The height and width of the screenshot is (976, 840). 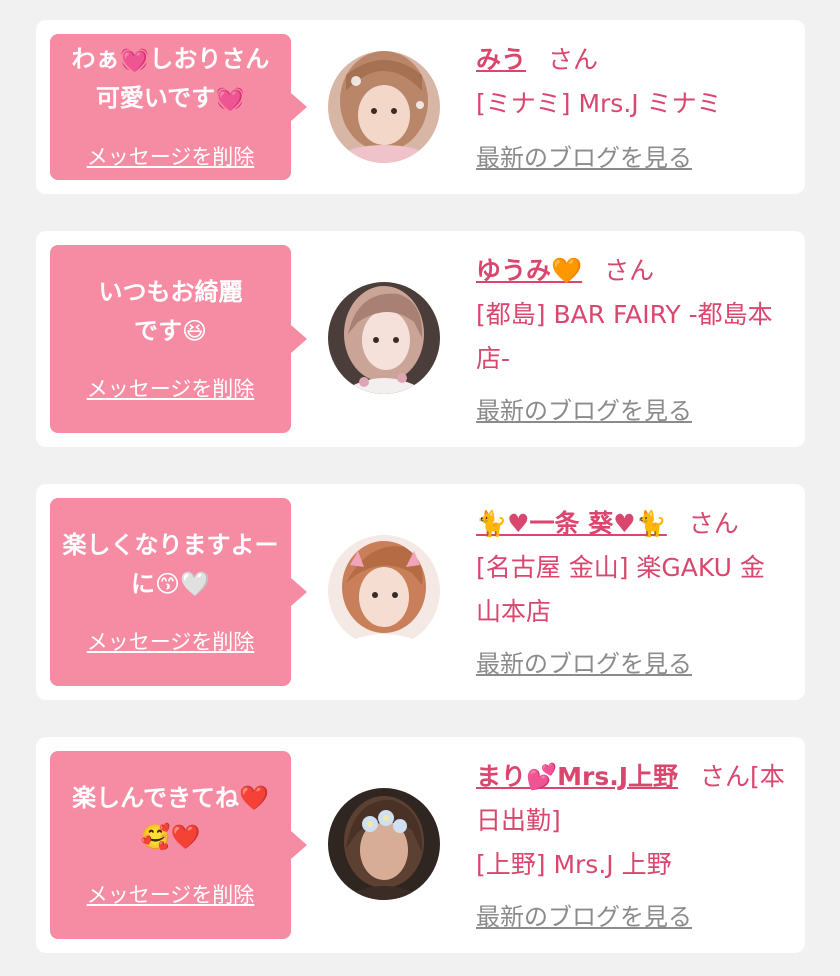 What do you see at coordinates (170, 78) in the screenshot?
I see `message-text: わぁ💓しおりさん可愛いです💓` at bounding box center [170, 78].